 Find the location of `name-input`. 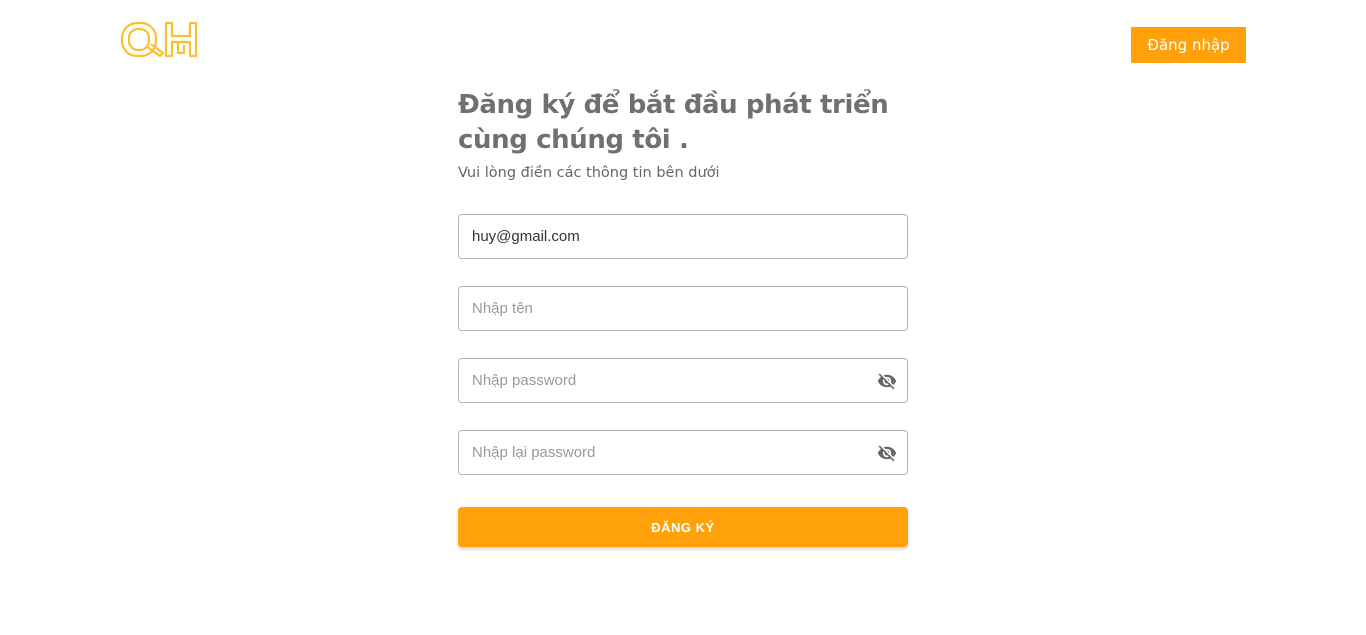

name-input is located at coordinates (683, 308).